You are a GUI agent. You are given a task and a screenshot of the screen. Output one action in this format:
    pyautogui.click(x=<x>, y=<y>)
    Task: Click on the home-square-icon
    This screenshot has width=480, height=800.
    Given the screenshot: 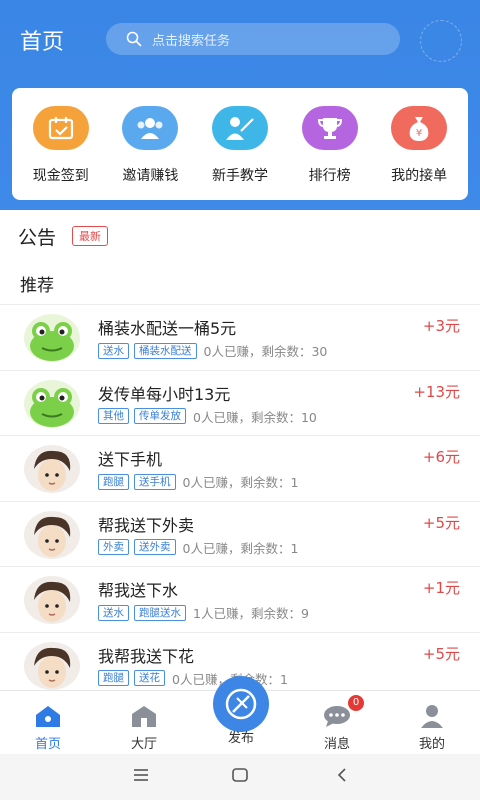 What is the action you would take?
    pyautogui.click(x=240, y=775)
    